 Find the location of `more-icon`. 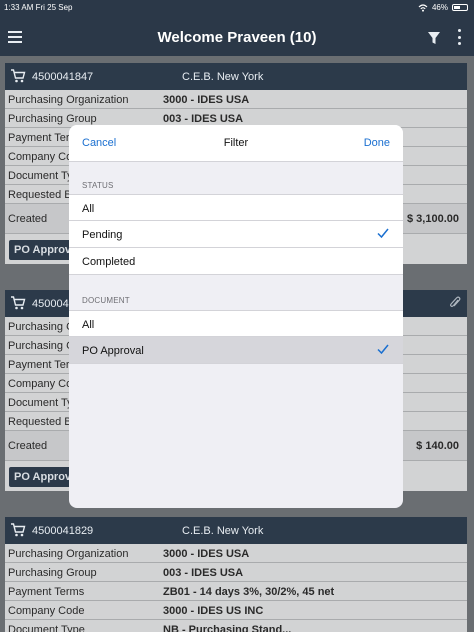

more-icon is located at coordinates (460, 37).